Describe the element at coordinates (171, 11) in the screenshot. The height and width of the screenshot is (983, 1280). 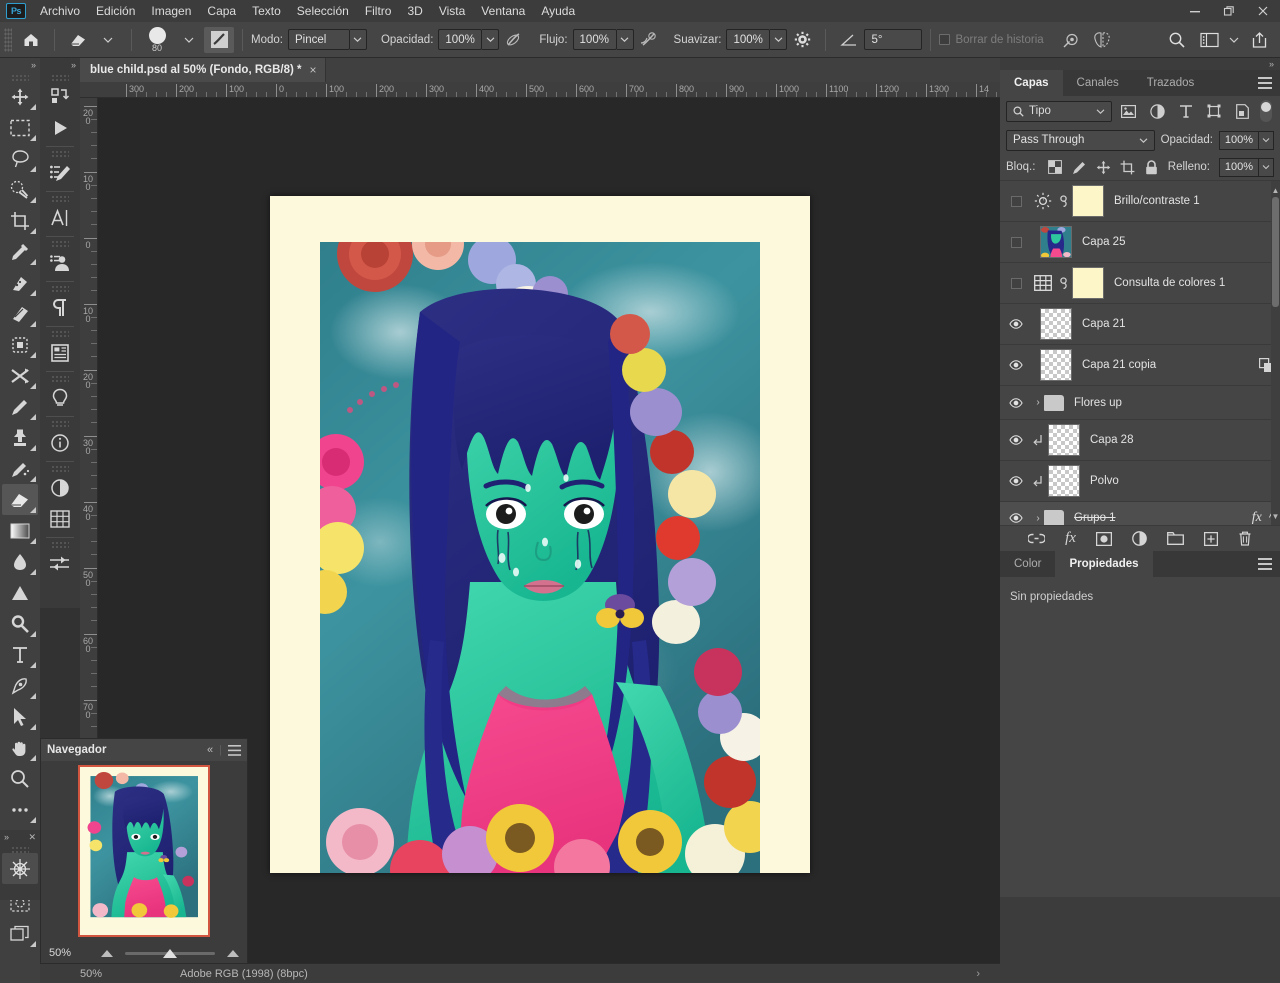
I see `menu-imagen: Imagen` at that location.